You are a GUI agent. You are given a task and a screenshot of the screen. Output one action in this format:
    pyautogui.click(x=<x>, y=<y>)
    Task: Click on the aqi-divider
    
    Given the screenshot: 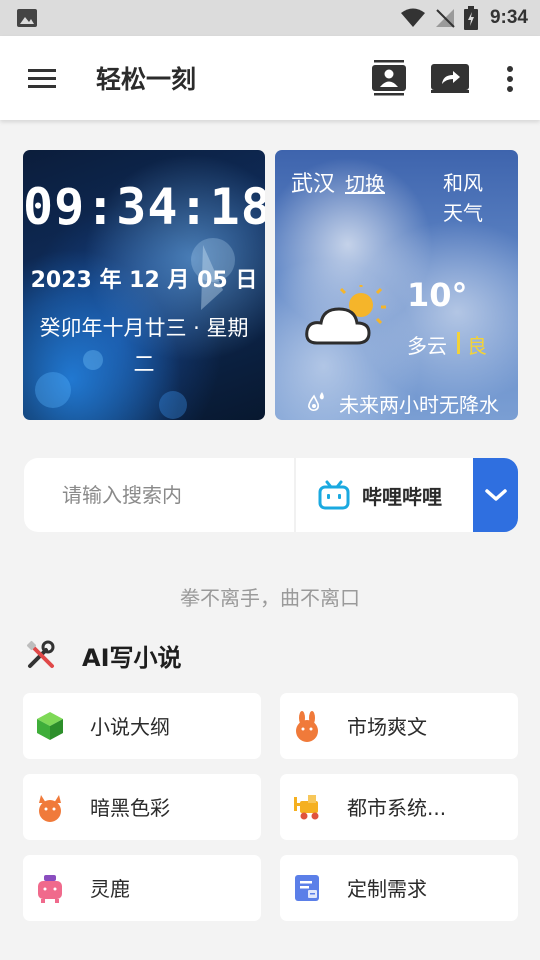 What is the action you would take?
    pyautogui.click(x=458, y=343)
    